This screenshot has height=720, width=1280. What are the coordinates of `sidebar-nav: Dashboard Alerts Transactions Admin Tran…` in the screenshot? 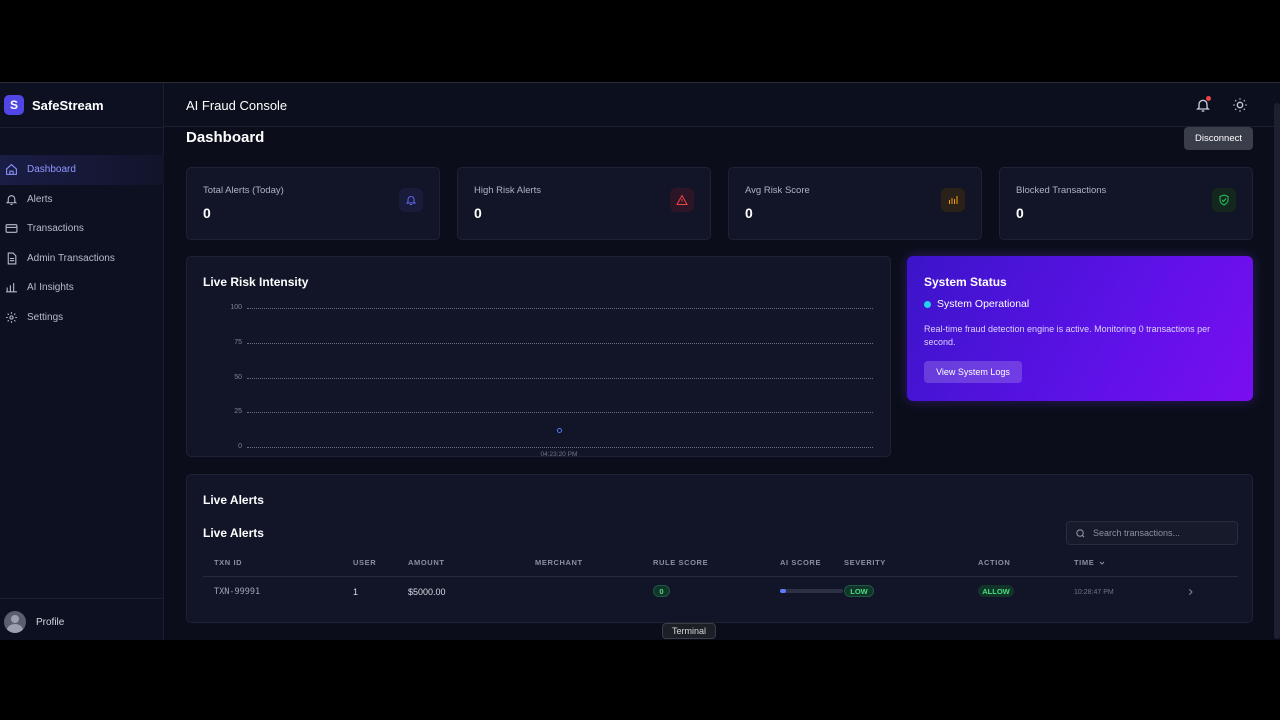 It's located at (82, 243).